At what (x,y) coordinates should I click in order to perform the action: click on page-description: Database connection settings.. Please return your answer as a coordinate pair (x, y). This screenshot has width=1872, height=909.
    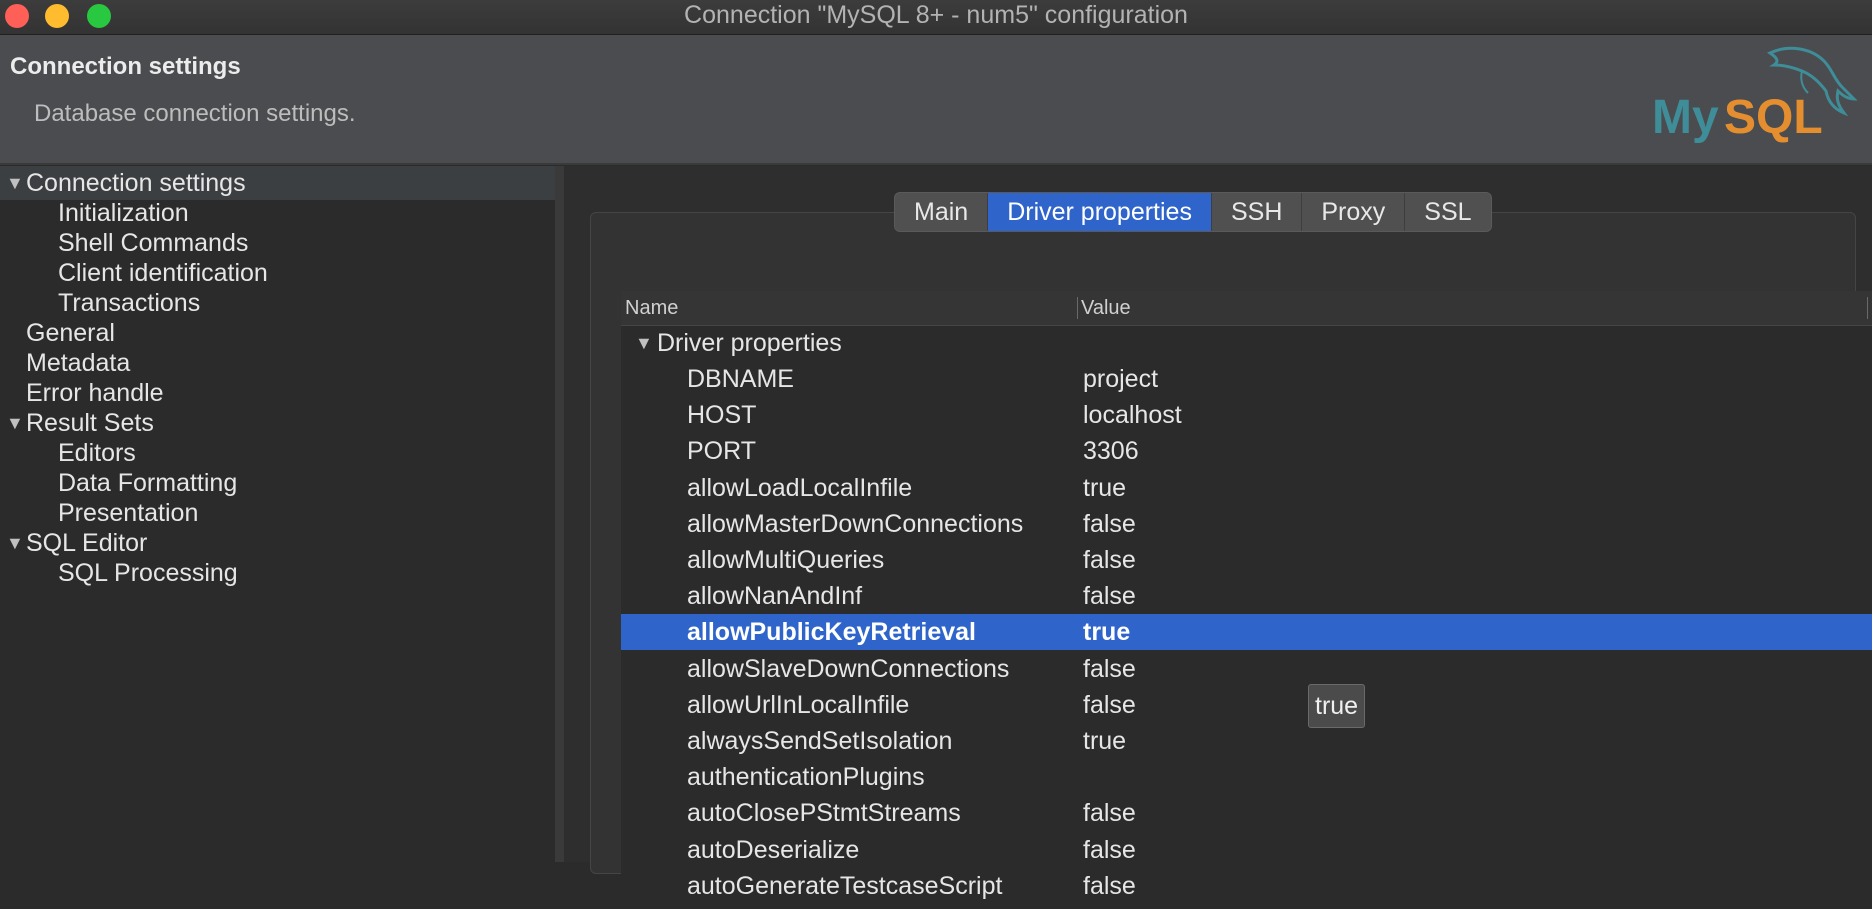
    Looking at the image, I should click on (195, 113).